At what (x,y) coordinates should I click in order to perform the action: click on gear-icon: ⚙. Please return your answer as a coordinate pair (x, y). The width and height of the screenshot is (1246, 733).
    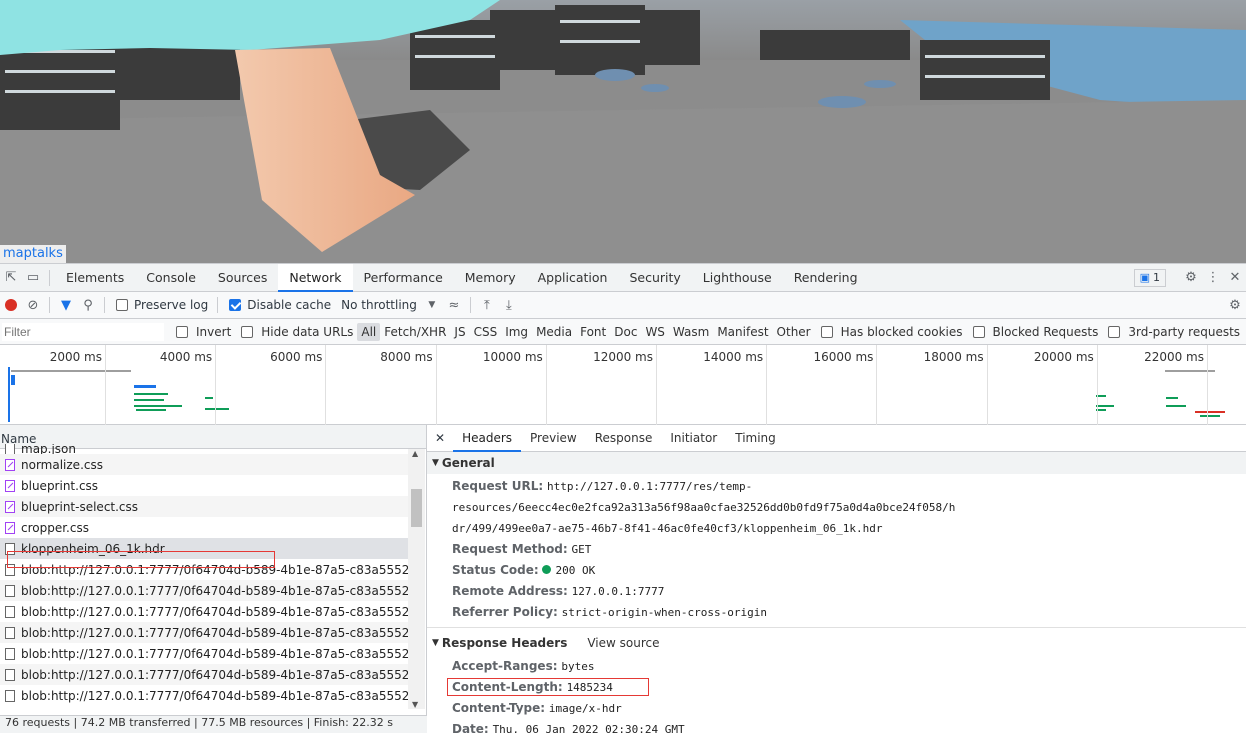
    Looking at the image, I should click on (1191, 278).